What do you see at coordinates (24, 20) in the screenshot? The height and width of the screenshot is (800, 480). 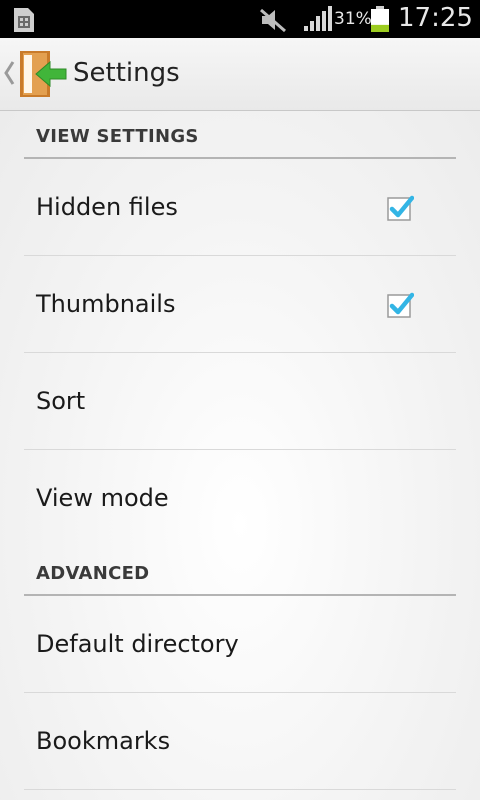 I see `sim-card-icon` at bounding box center [24, 20].